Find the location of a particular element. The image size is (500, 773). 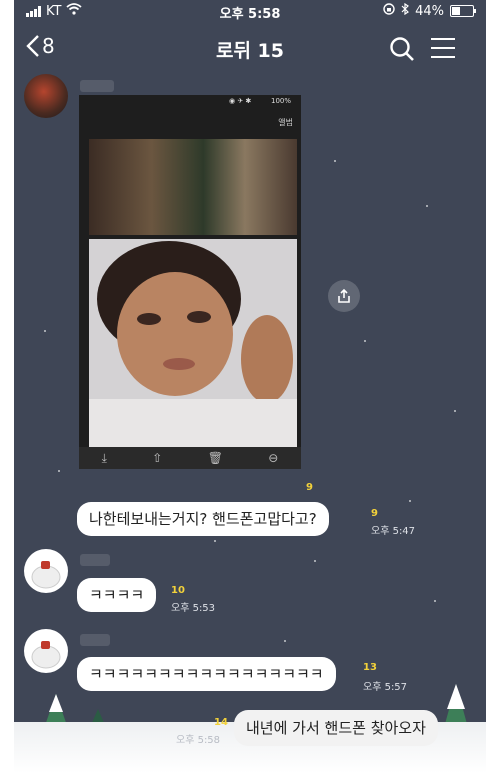

battery-percent: 44% is located at coordinates (429, 11).